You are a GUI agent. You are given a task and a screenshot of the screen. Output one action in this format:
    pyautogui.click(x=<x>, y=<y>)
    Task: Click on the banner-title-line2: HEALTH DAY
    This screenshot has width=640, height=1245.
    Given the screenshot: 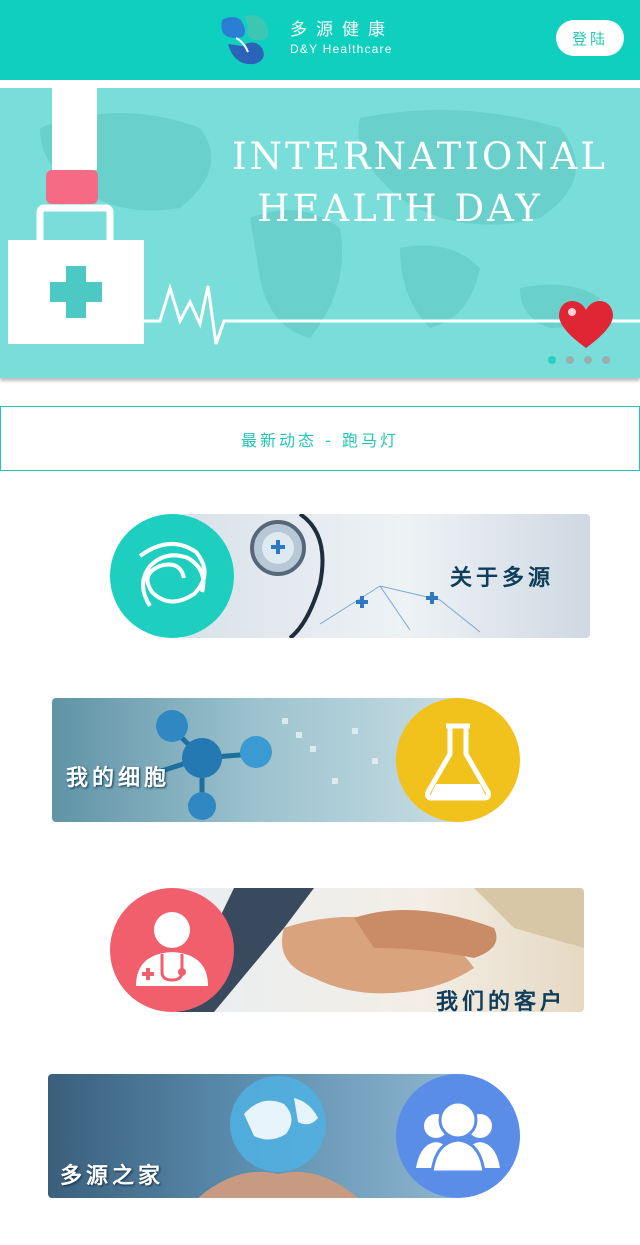 What is the action you would take?
    pyautogui.click(x=400, y=208)
    